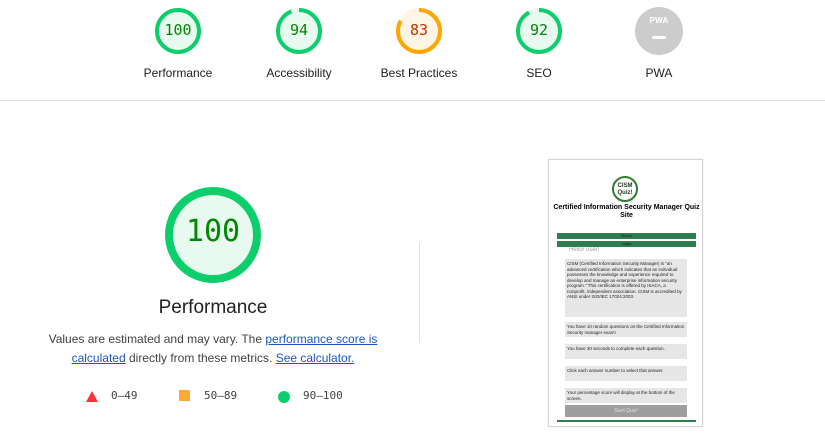 The width and height of the screenshot is (825, 447). I want to click on nav-bar-home: Home, so click(626, 236).